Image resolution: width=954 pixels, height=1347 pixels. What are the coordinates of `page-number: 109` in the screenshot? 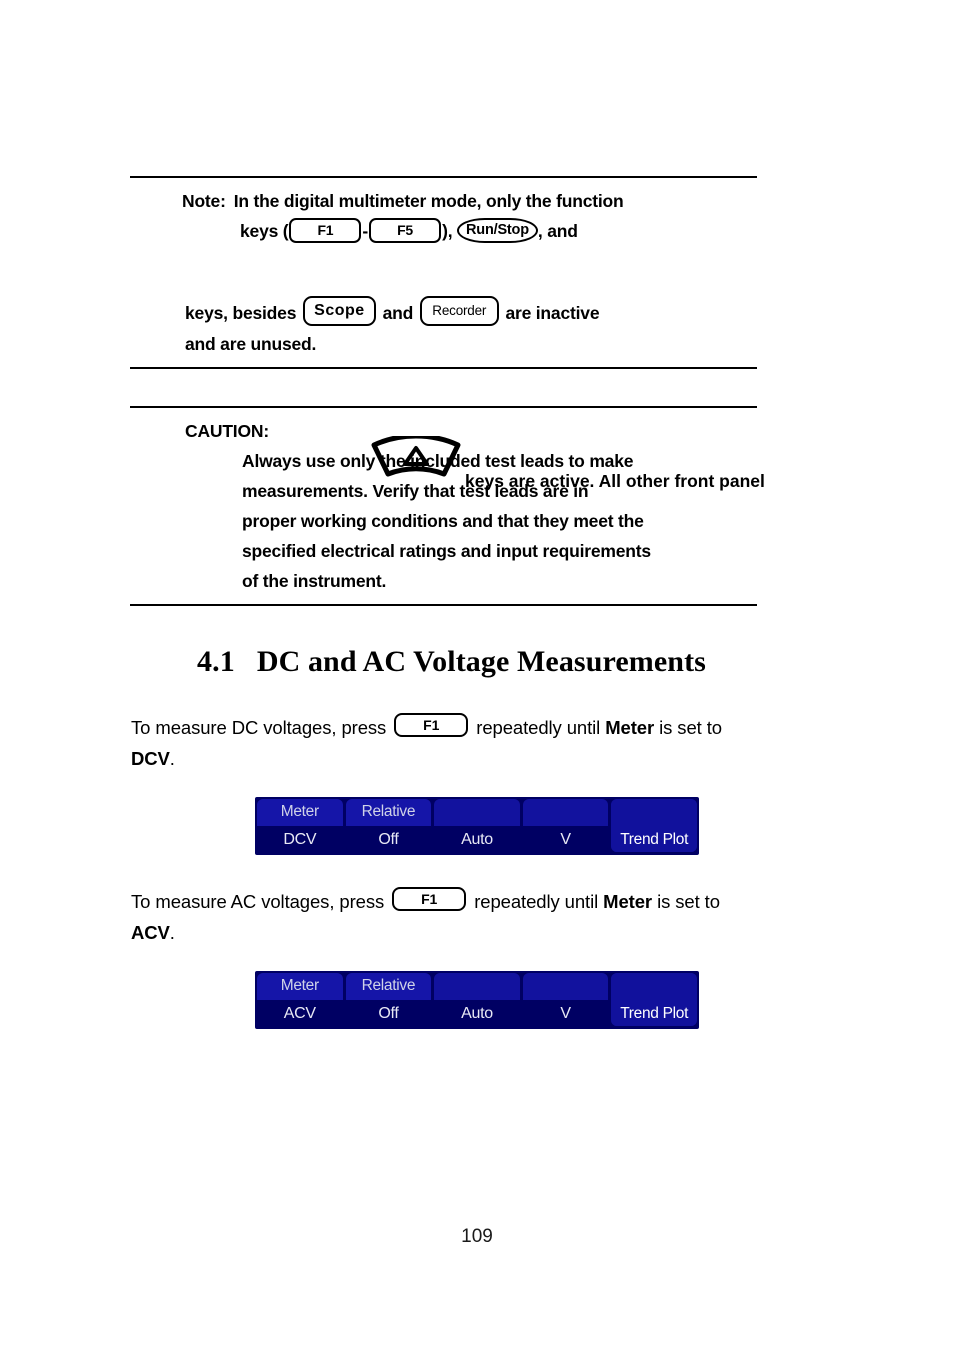 It's located at (477, 1236).